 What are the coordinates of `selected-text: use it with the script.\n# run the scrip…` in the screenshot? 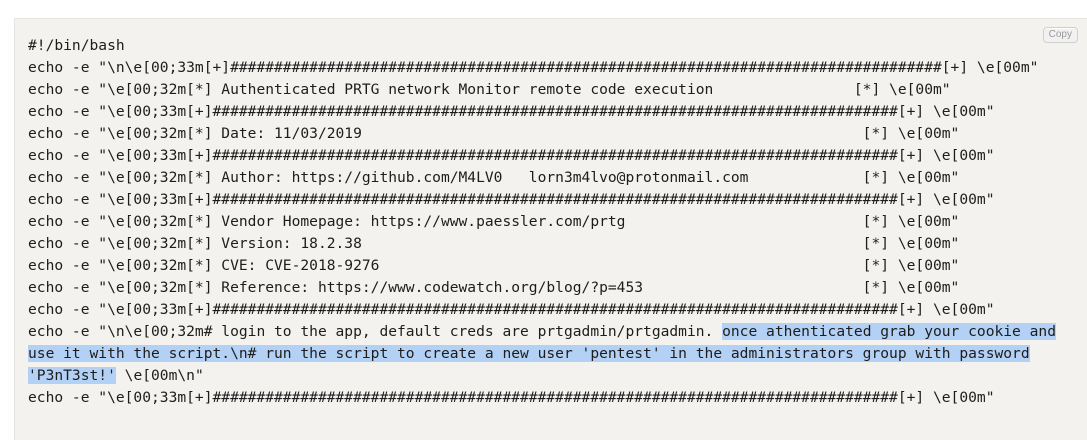 It's located at (529, 353).